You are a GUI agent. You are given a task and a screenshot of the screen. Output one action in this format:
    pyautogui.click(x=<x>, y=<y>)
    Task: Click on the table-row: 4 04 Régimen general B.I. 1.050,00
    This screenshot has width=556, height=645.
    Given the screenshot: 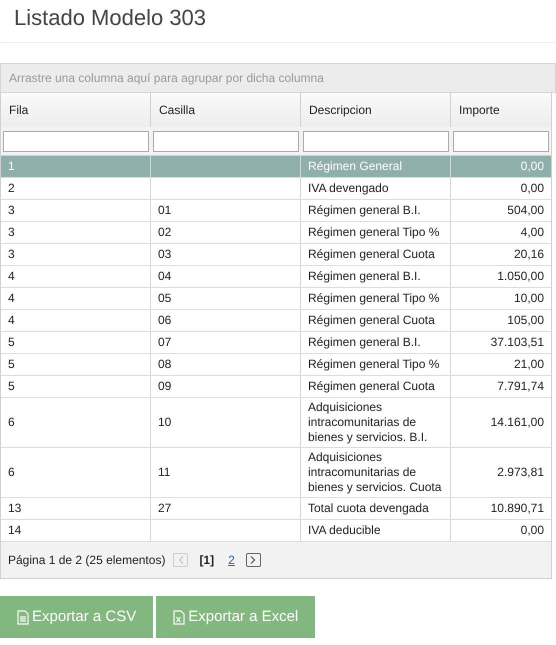 What is the action you would take?
    pyautogui.click(x=276, y=277)
    